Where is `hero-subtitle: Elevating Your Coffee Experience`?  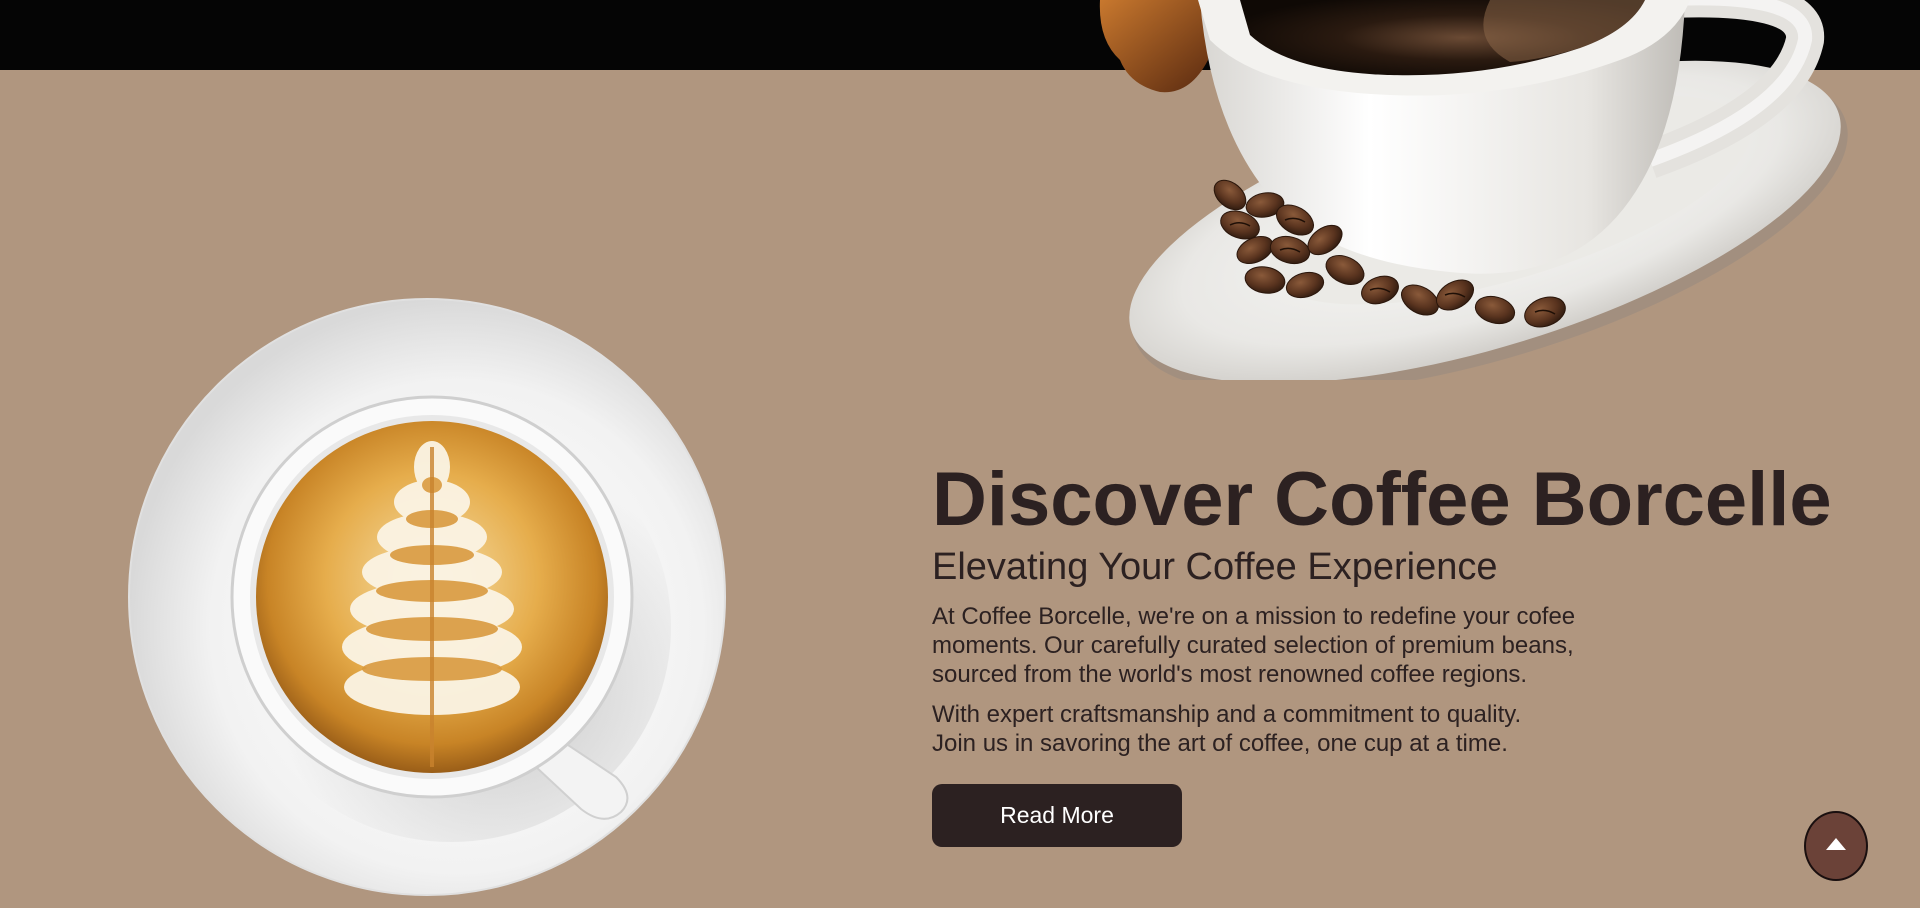
hero-subtitle: Elevating Your Coffee Experience is located at coordinates (1215, 567).